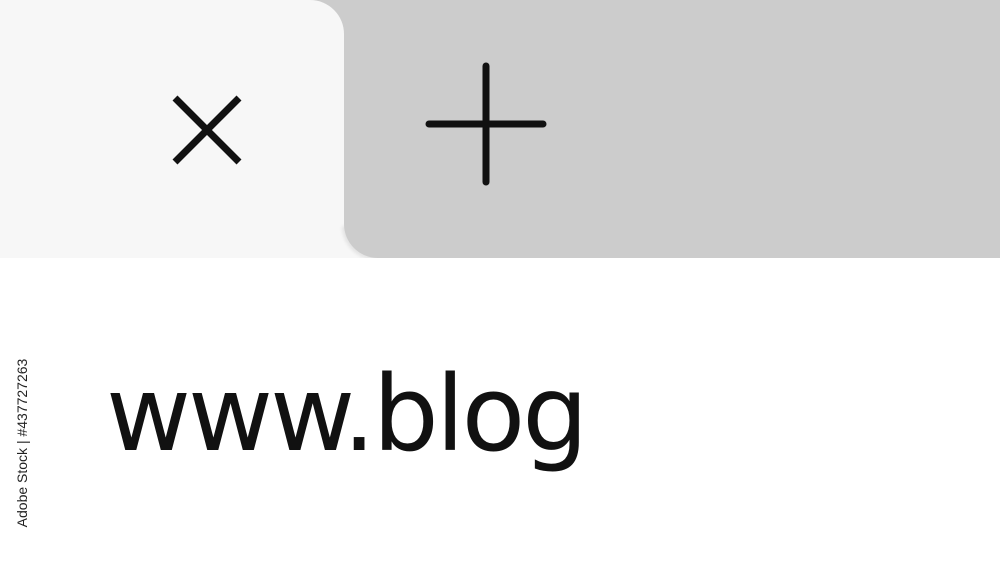  I want to click on new-tab-button, so click(486, 124).